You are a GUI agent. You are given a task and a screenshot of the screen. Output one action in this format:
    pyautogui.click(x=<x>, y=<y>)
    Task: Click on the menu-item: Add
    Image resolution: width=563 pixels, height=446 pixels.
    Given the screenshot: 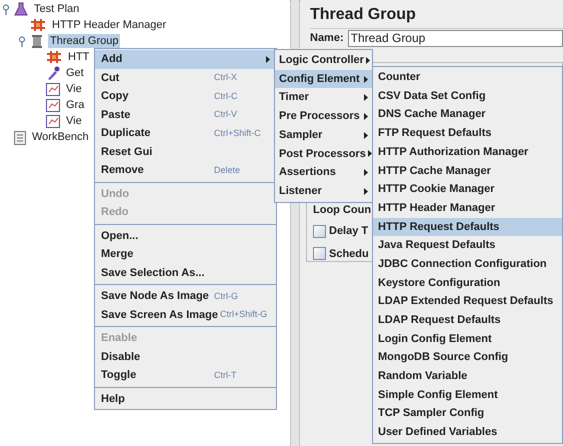 What is the action you would take?
    pyautogui.click(x=185, y=59)
    